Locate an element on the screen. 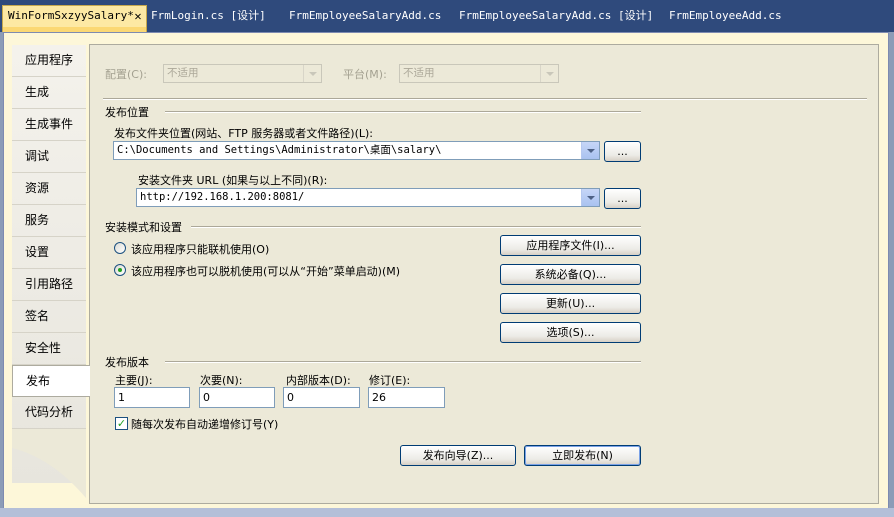 Image resolution: width=894 pixels, height=517 pixels. config-value: 不适用 is located at coordinates (183, 73).